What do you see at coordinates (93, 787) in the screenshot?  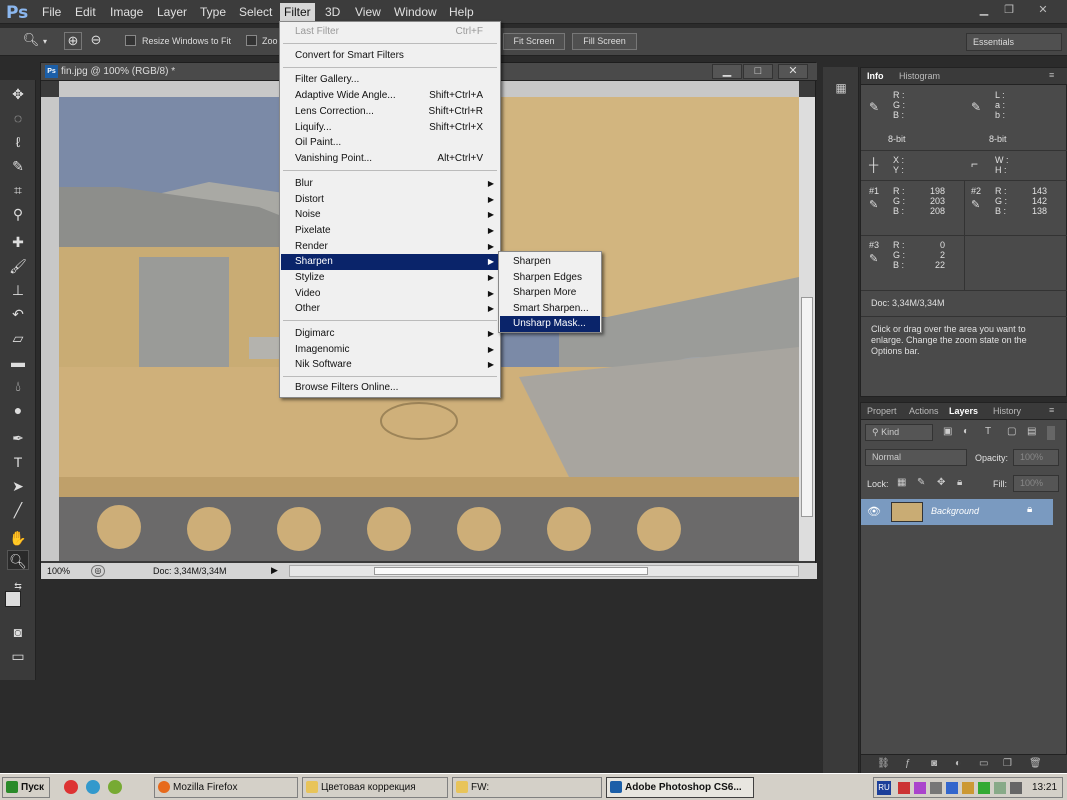 I see `ie-icon` at bounding box center [93, 787].